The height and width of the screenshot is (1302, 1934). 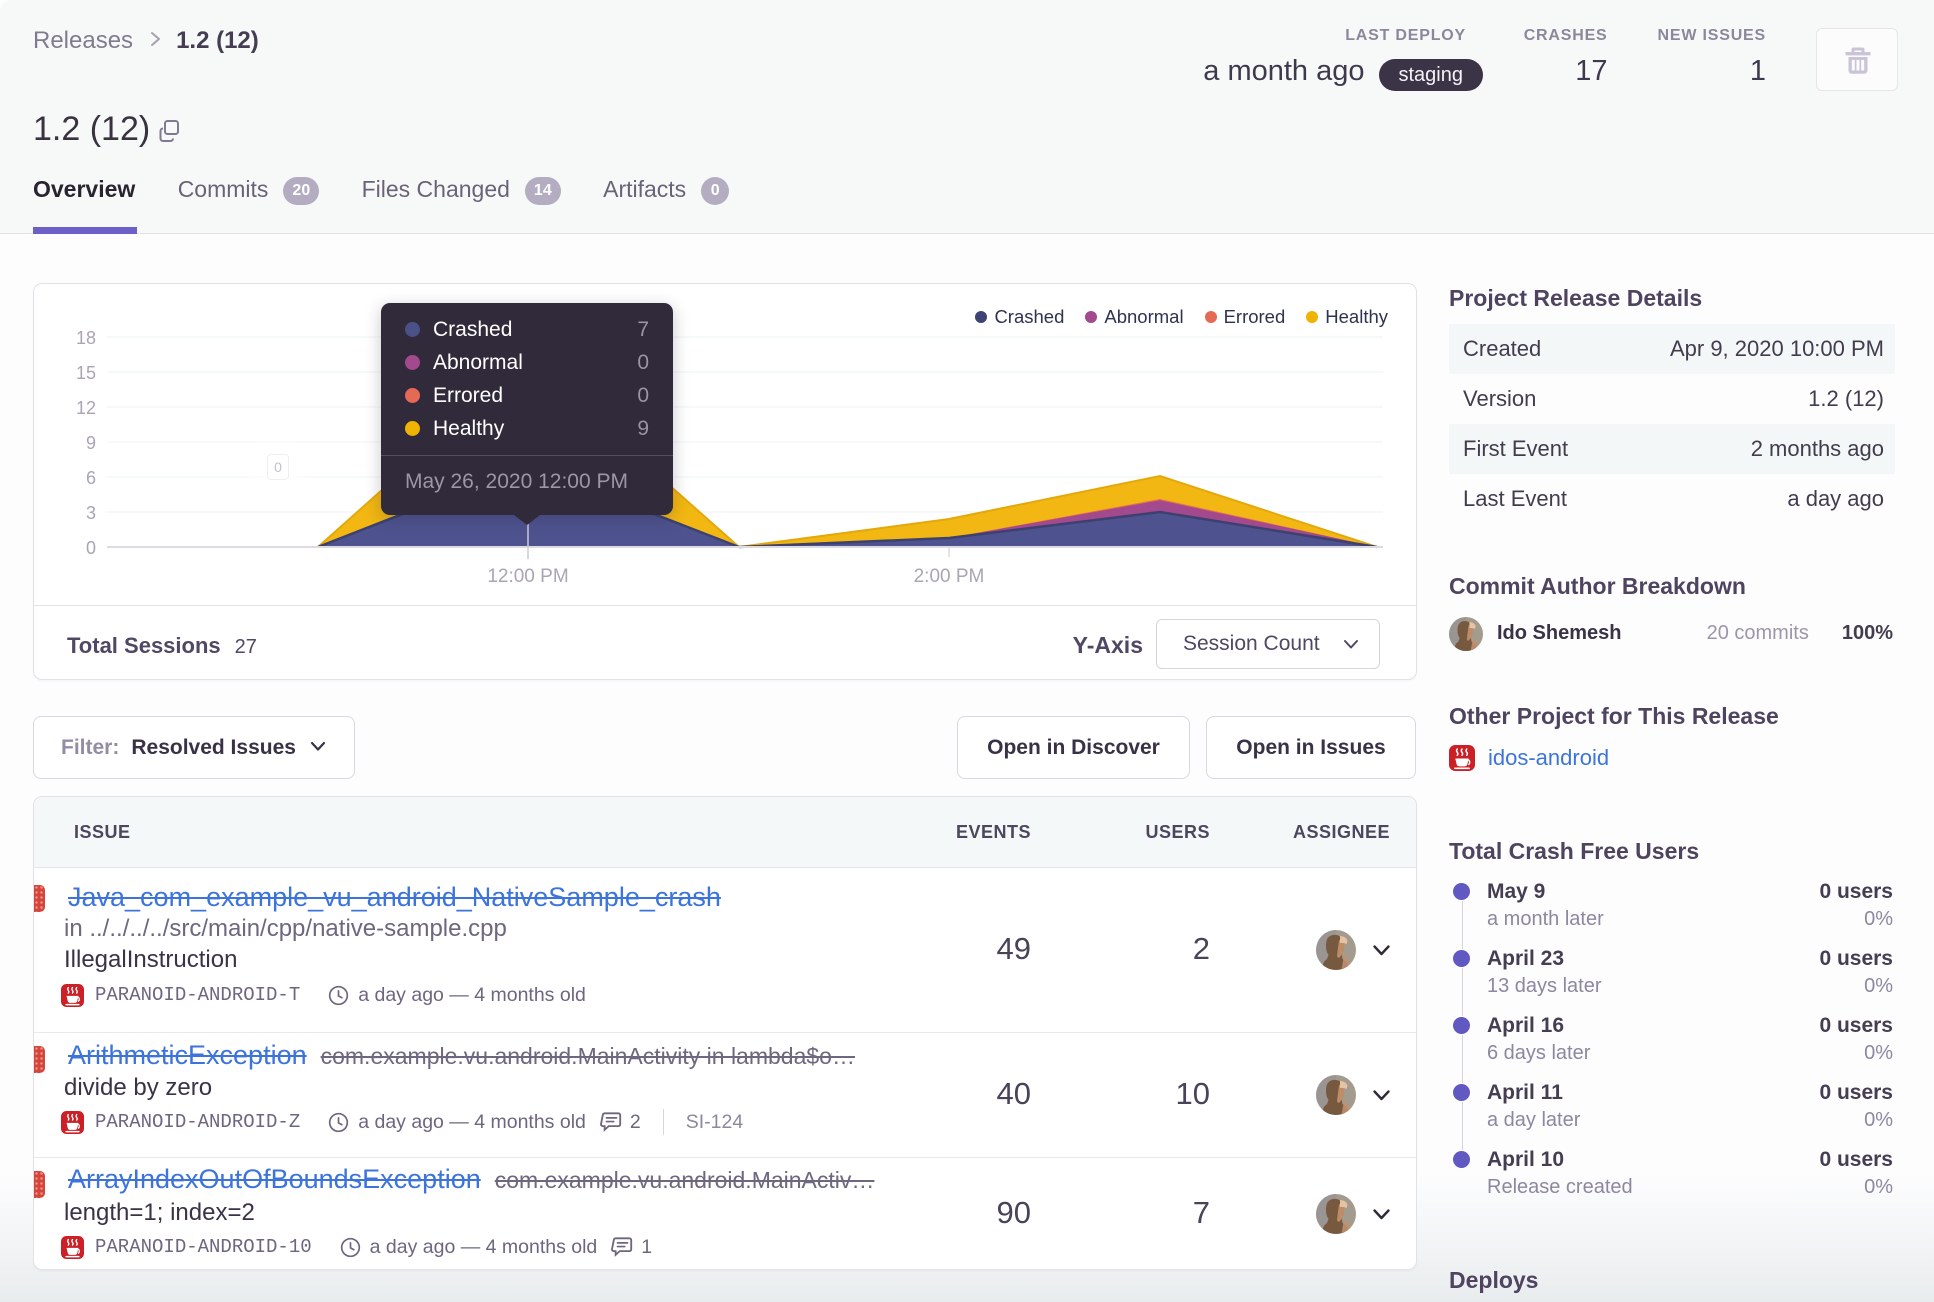 I want to click on svg-text: 2:00 PM, so click(x=949, y=576).